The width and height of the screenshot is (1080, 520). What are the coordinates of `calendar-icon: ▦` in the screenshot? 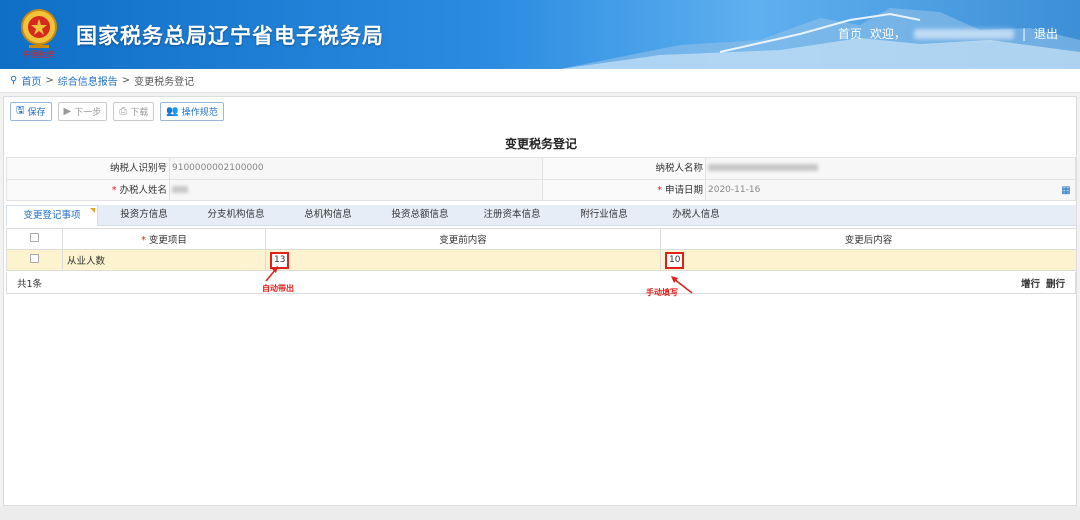 It's located at (1066, 190).